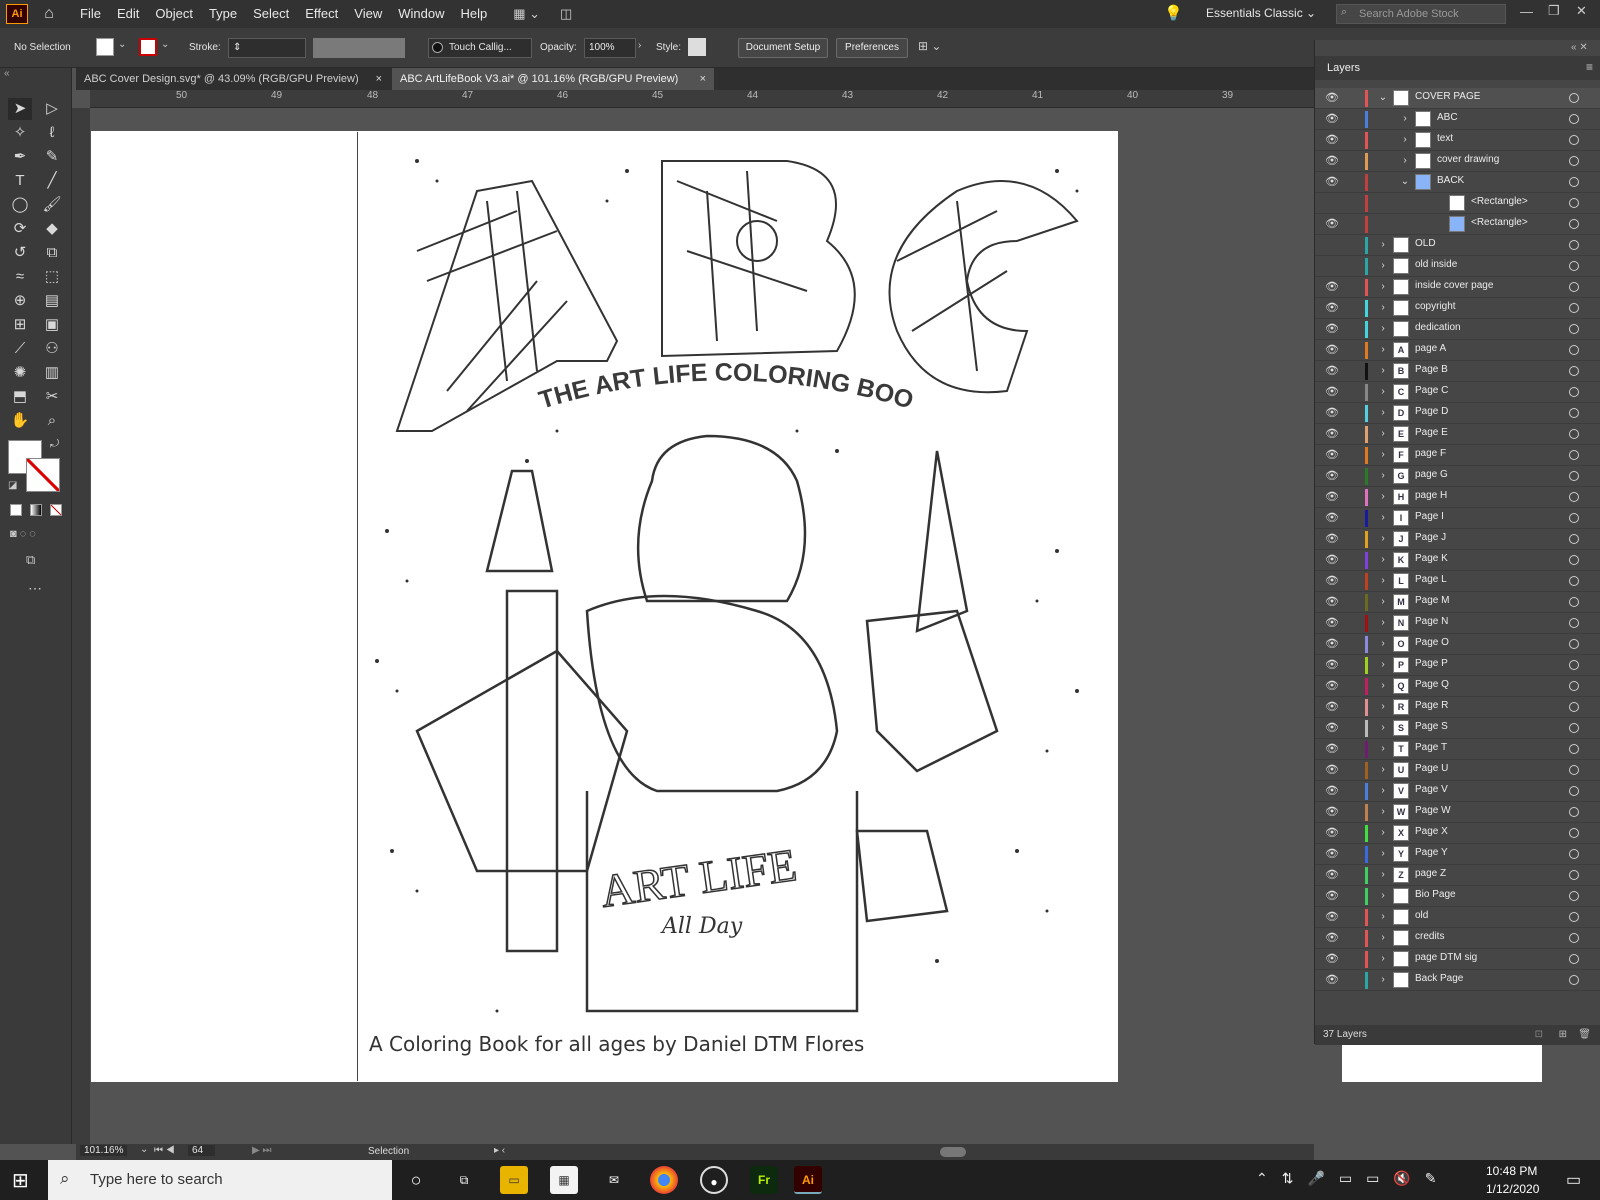  Describe the element at coordinates (872, 48) in the screenshot. I see `preferences-button: Preferences` at that location.